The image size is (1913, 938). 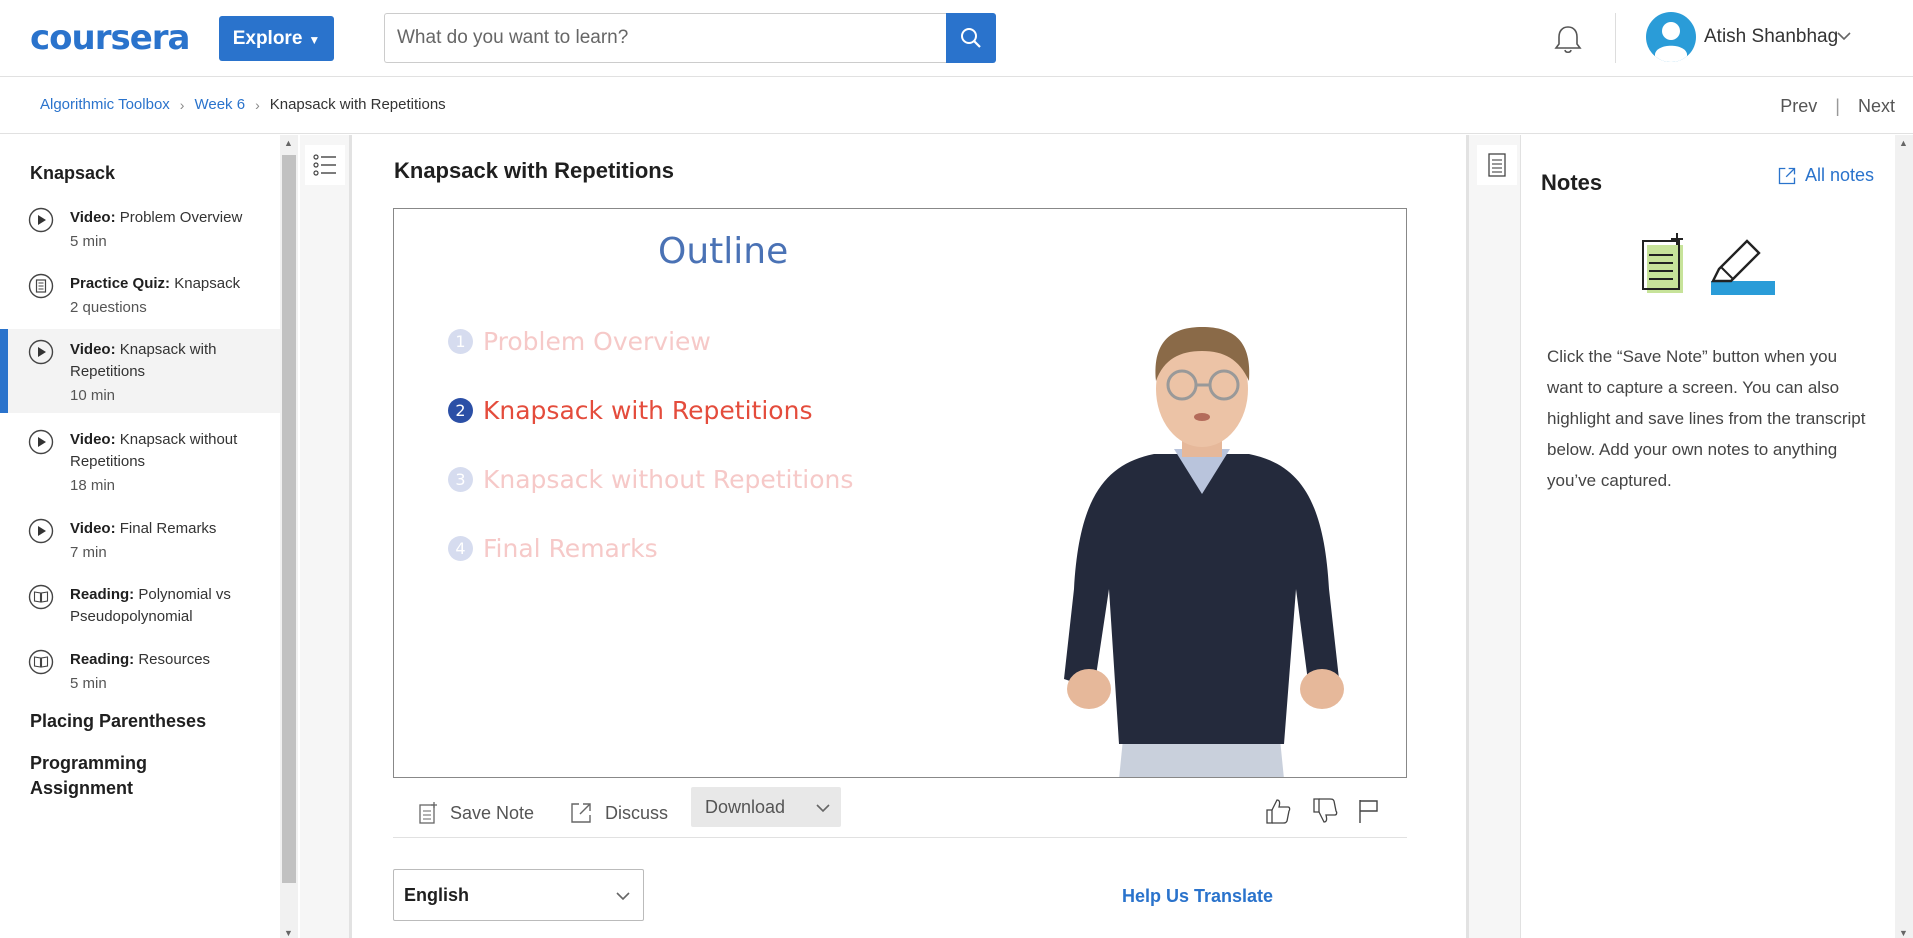 I want to click on notes-scrollbar: ▲ ▼, so click(x=1904, y=536).